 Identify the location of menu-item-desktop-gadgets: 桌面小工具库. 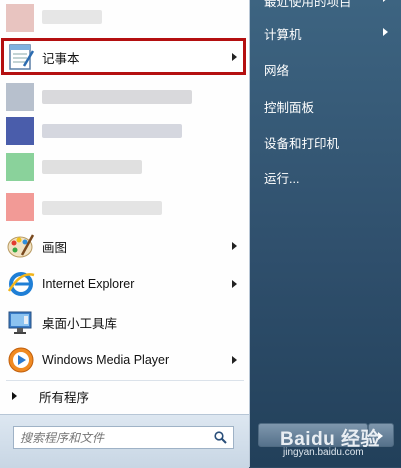
(124, 322).